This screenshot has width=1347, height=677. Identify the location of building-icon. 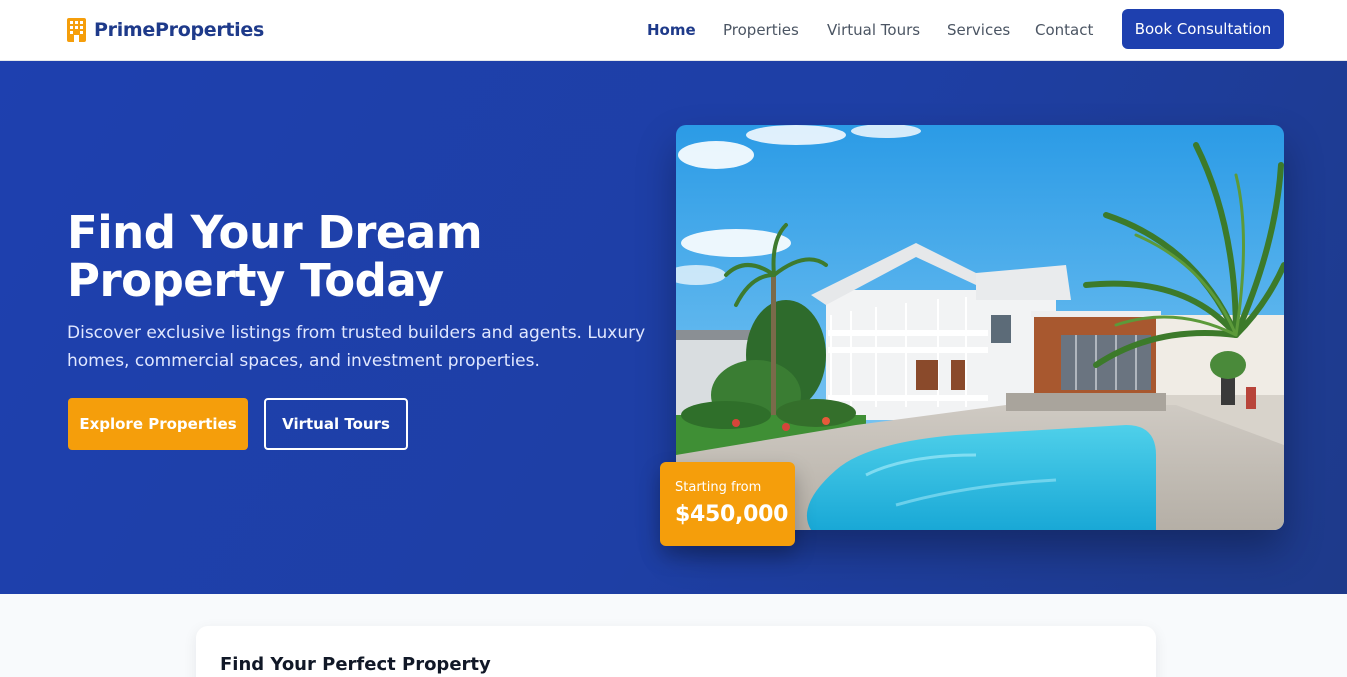
(76, 30).